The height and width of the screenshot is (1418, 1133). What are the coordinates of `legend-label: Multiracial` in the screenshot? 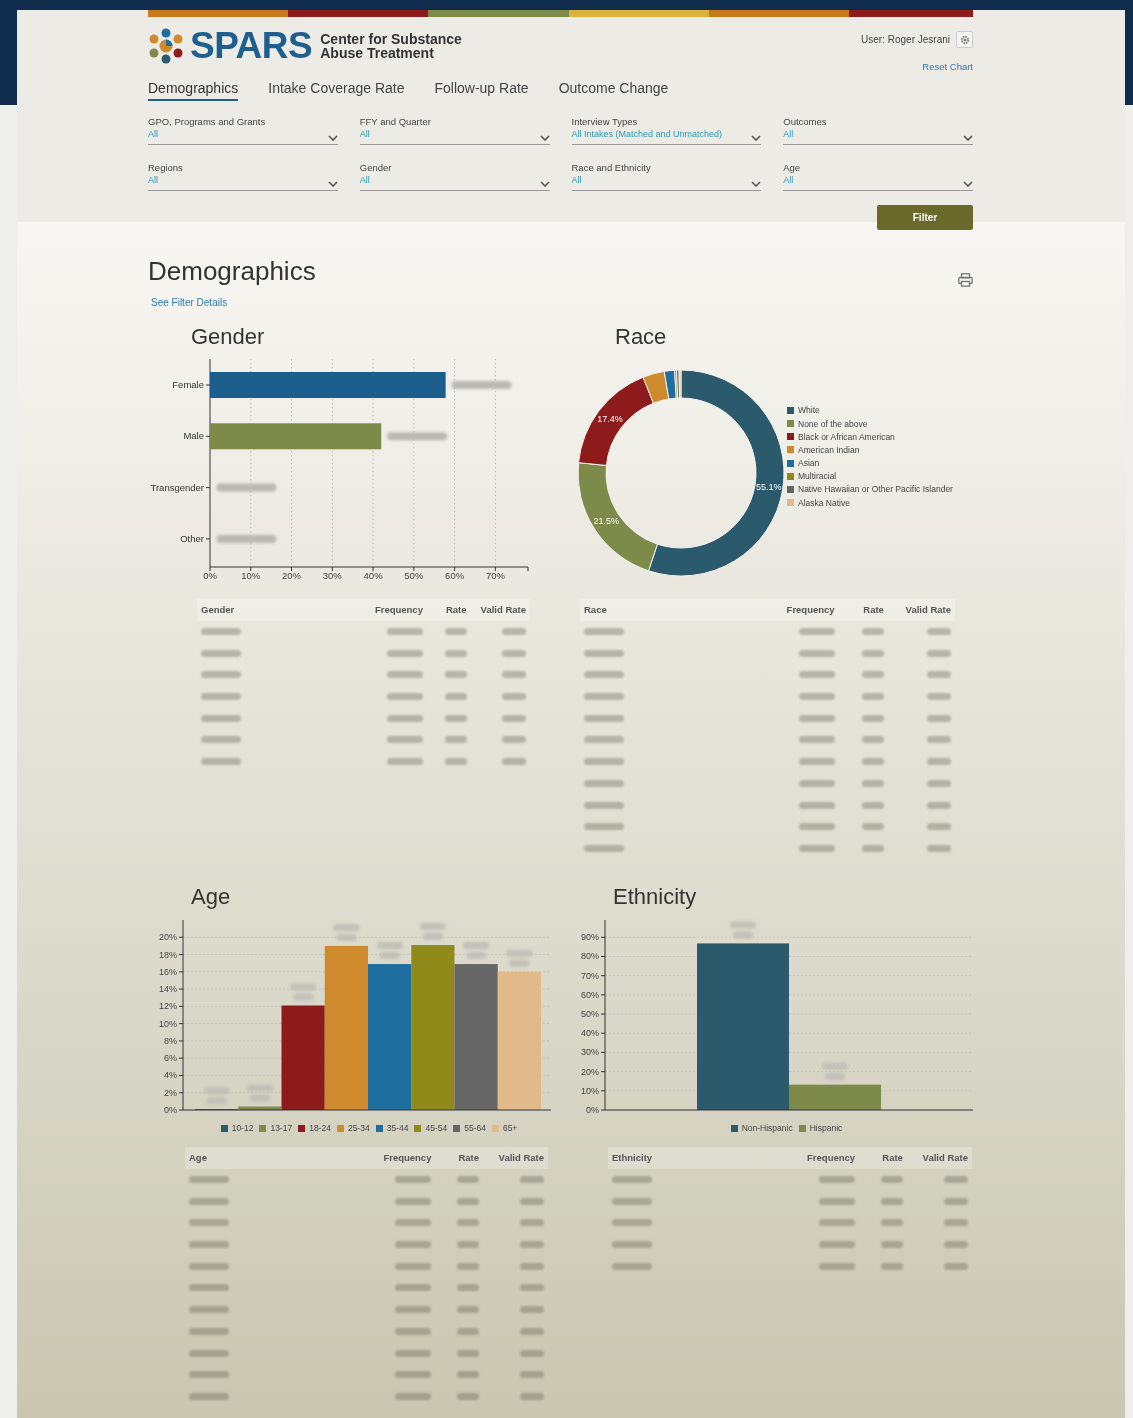 It's located at (817, 476).